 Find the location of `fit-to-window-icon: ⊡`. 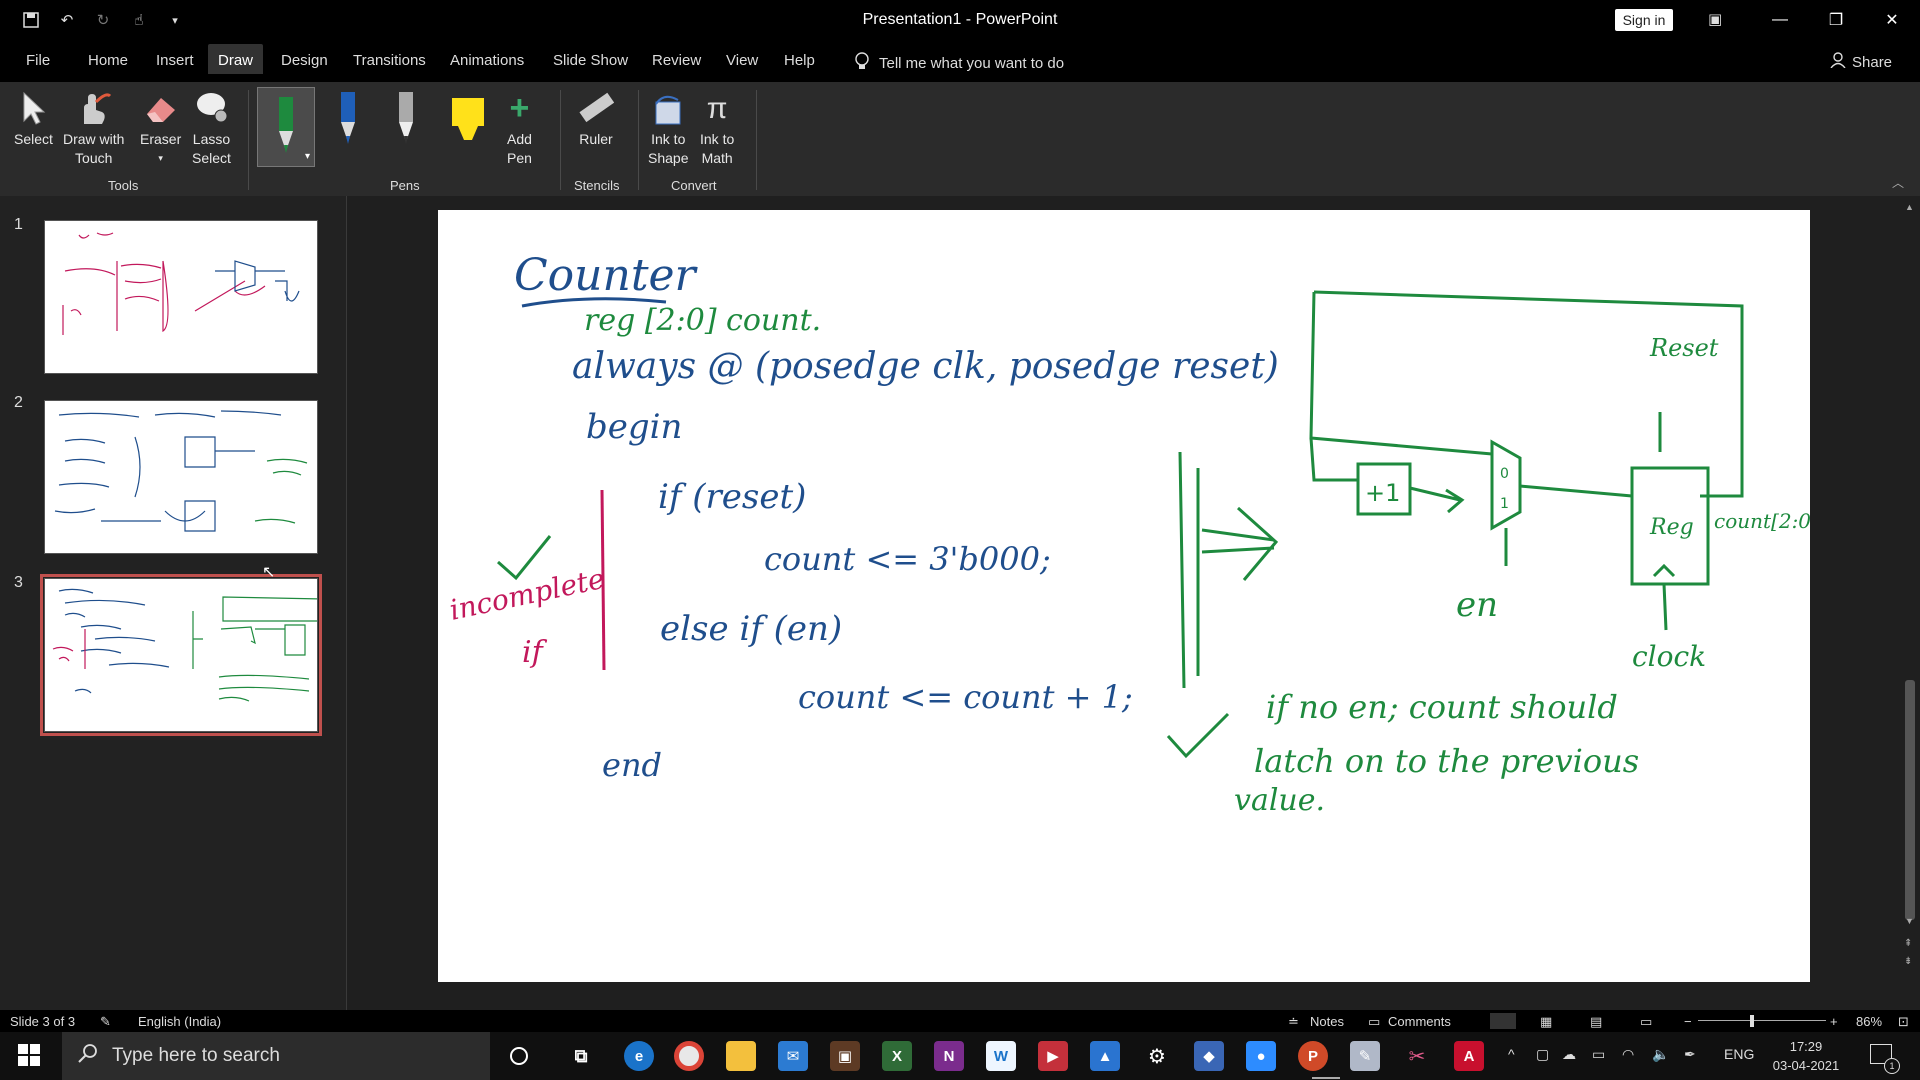

fit-to-window-icon: ⊡ is located at coordinates (1903, 1022).